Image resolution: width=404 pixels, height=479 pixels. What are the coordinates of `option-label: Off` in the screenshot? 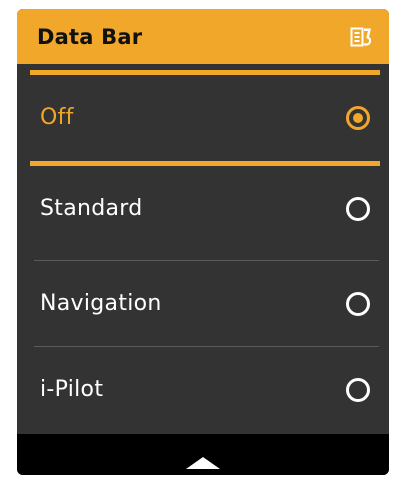 It's located at (57, 117).